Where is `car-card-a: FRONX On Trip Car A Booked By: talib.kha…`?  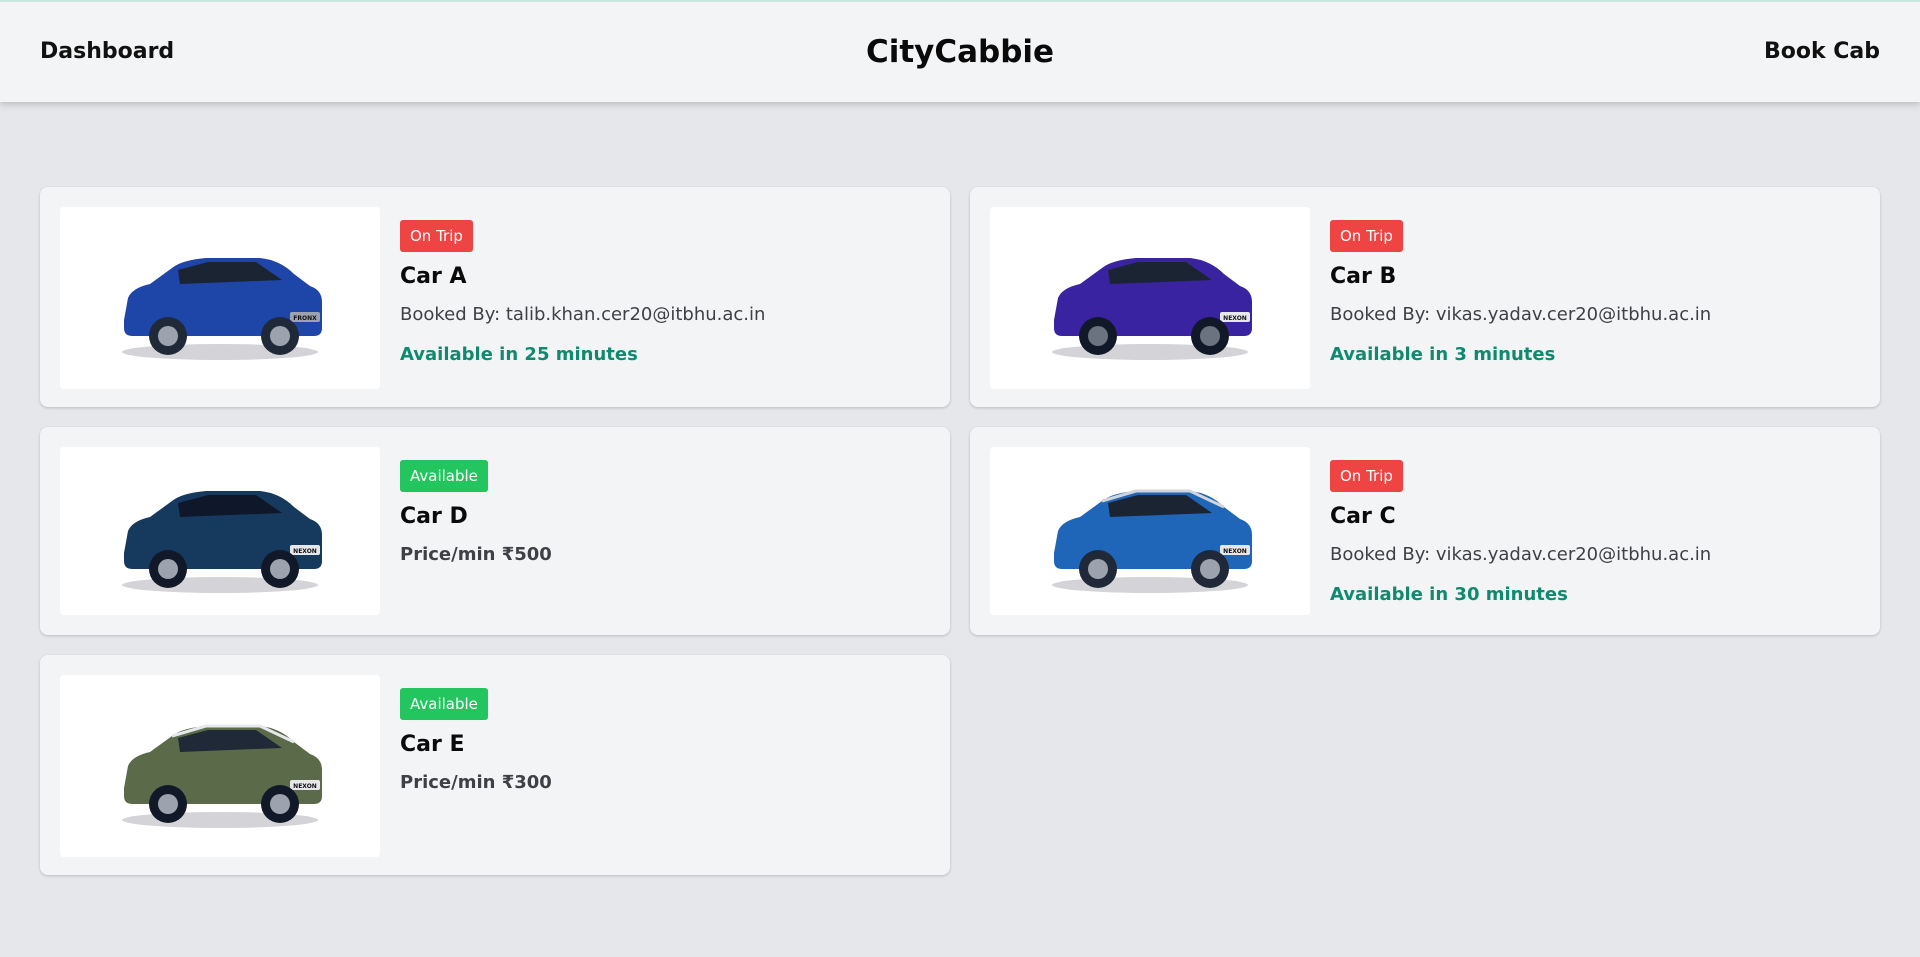
car-card-a: FRONX On Trip Car A Booked By: talib.kha… is located at coordinates (495, 297).